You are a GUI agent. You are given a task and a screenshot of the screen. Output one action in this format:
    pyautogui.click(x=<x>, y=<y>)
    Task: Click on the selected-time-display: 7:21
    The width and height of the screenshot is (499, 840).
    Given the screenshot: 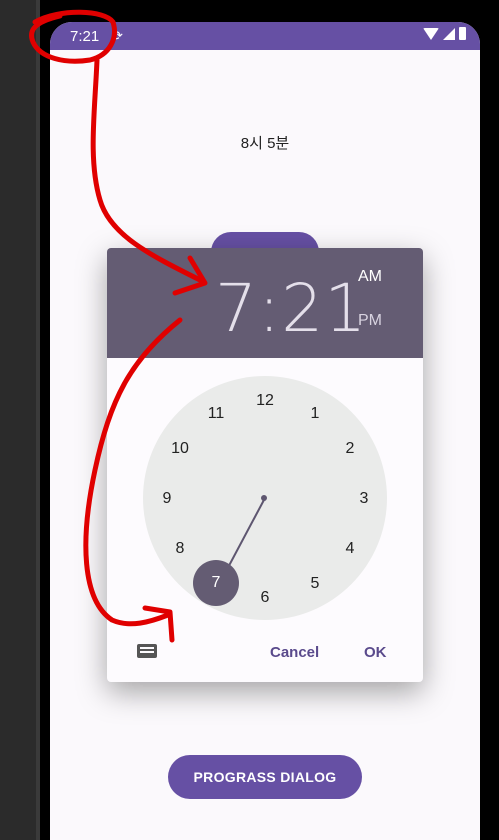 What is the action you would take?
    pyautogui.click(x=291, y=308)
    